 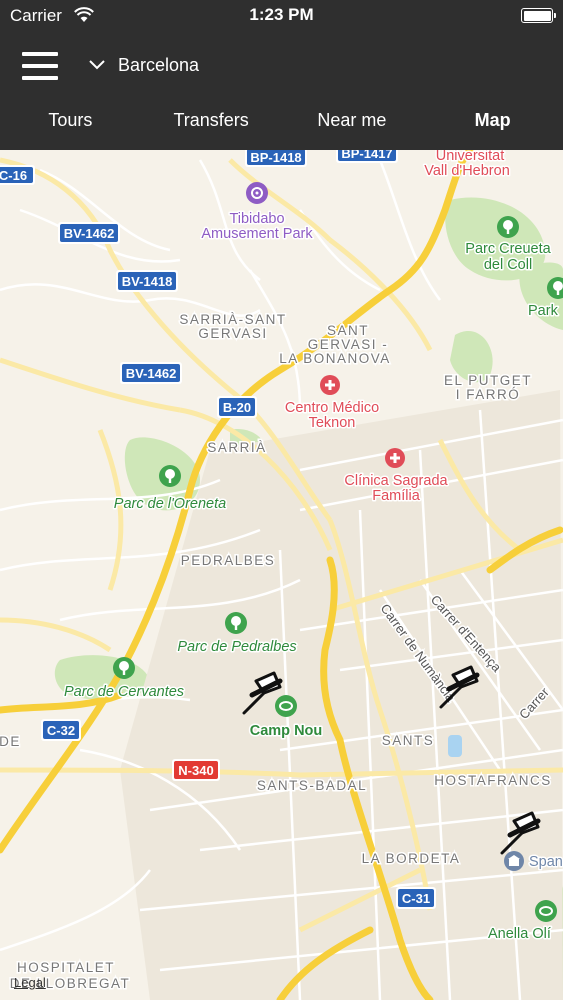 I want to click on svg-text: B-20, so click(x=237, y=407).